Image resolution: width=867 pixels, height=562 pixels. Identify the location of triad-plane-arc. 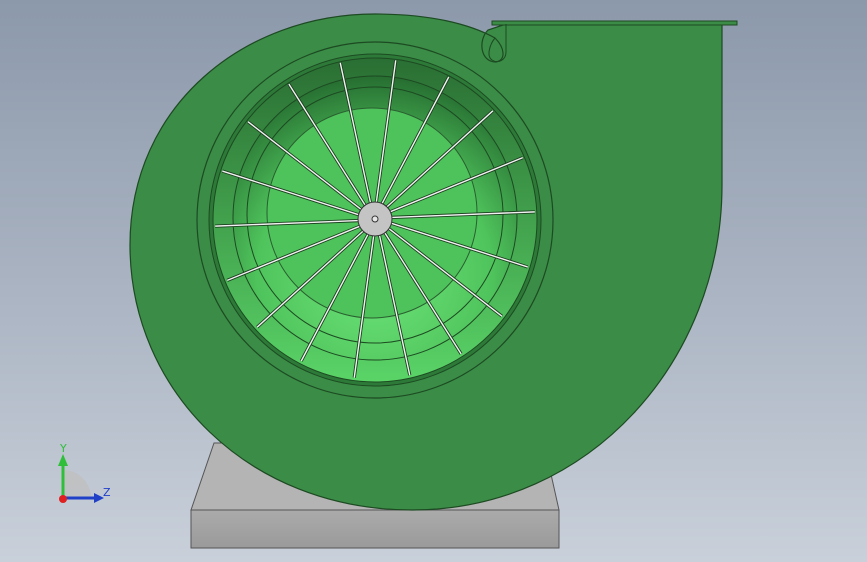
(77, 484).